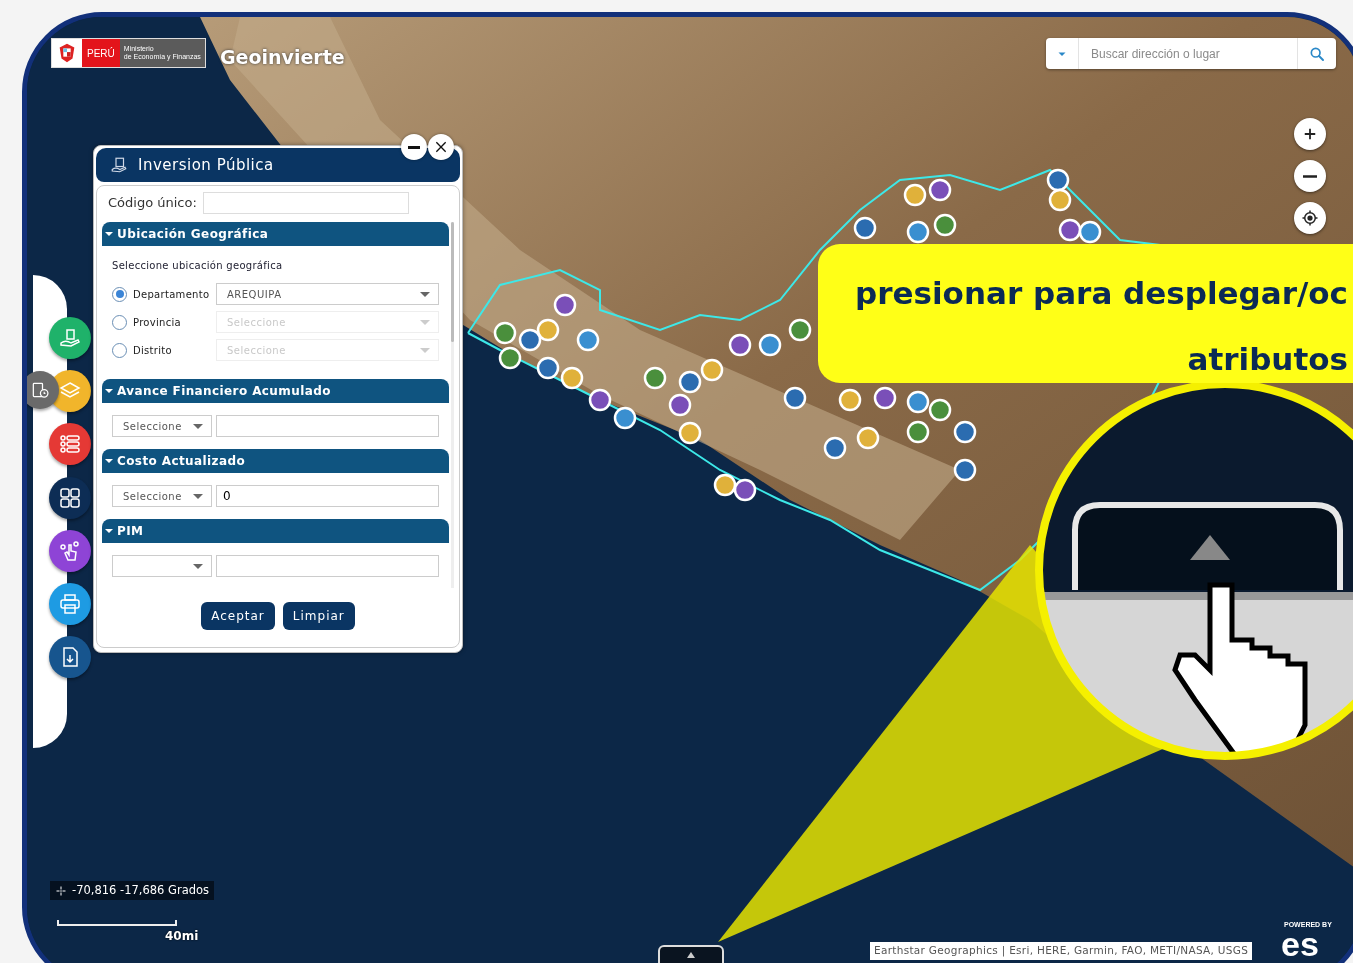 The height and width of the screenshot is (963, 1353). What do you see at coordinates (691, 955) in the screenshot?
I see `caret-icon` at bounding box center [691, 955].